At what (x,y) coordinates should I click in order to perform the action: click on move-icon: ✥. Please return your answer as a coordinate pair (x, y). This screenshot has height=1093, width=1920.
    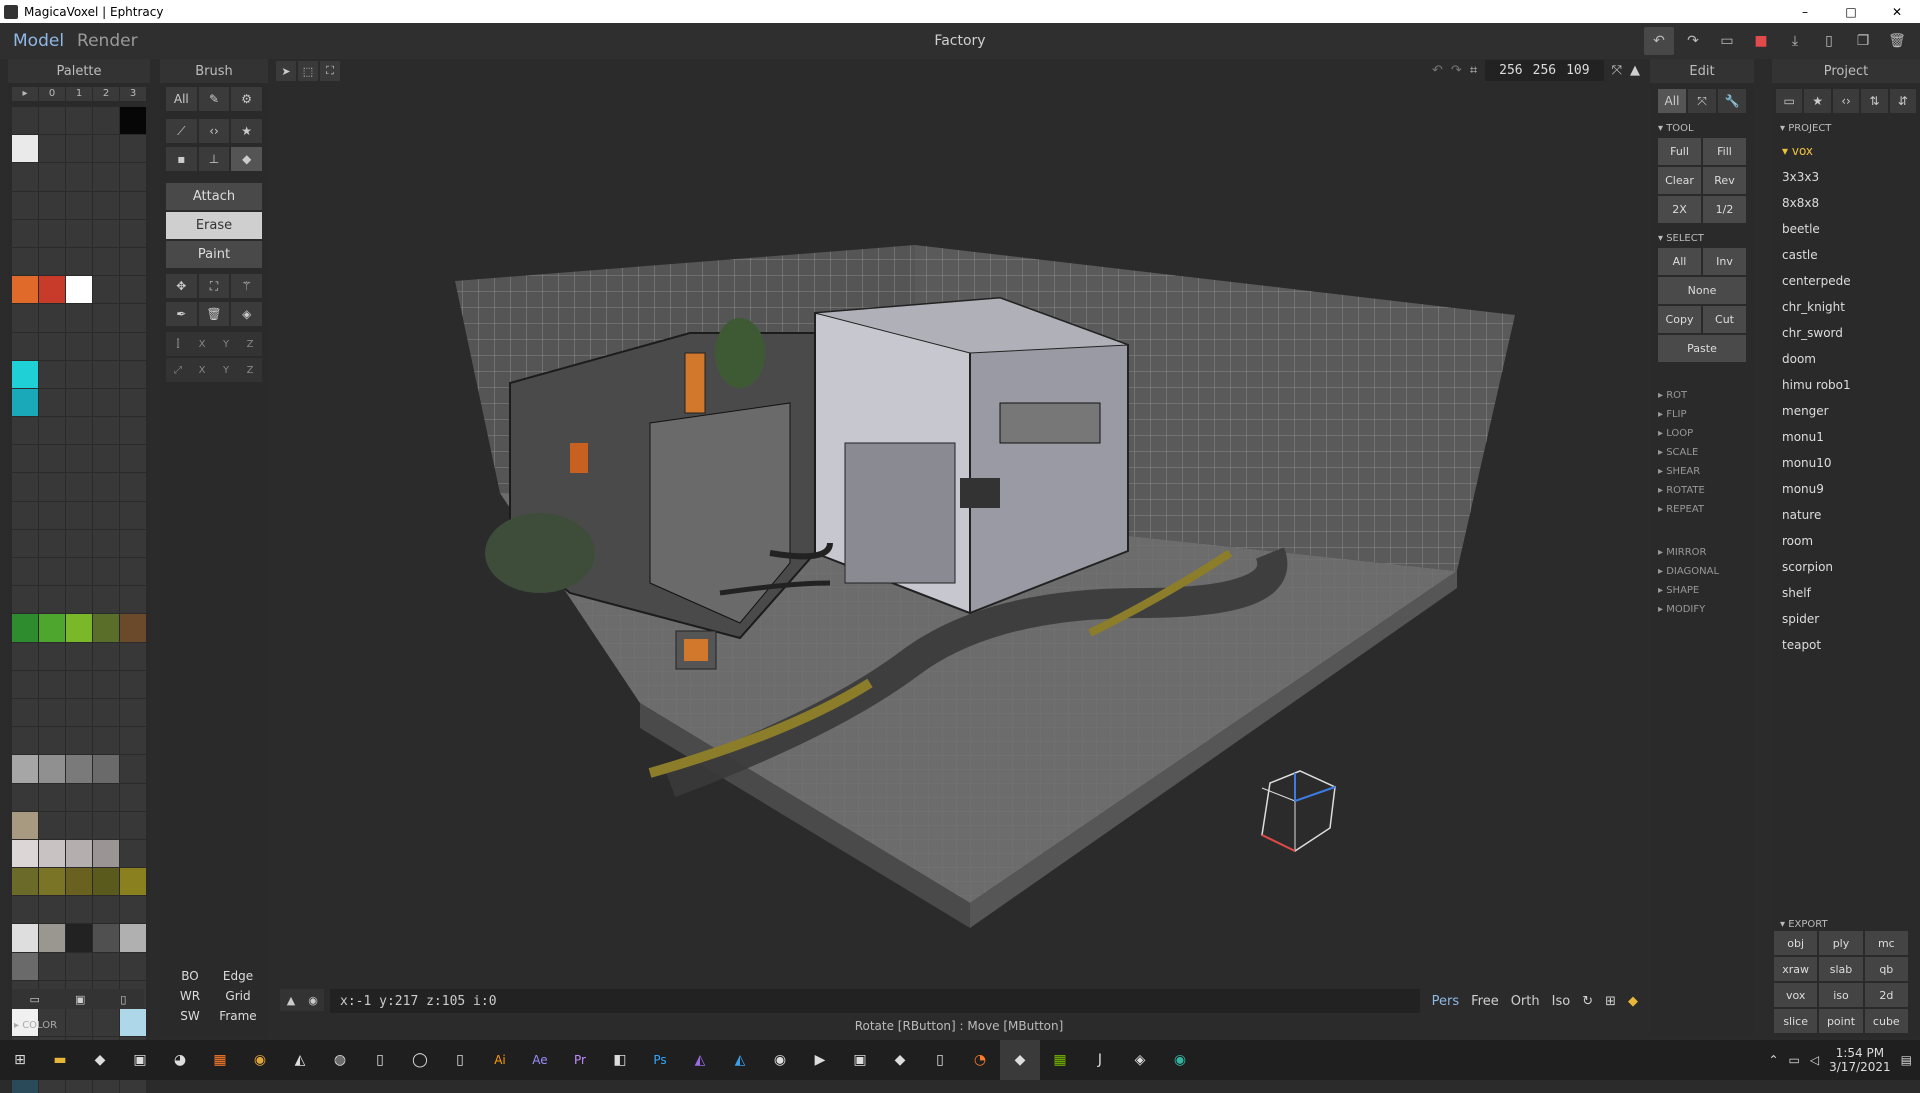
    Looking at the image, I should click on (181, 286).